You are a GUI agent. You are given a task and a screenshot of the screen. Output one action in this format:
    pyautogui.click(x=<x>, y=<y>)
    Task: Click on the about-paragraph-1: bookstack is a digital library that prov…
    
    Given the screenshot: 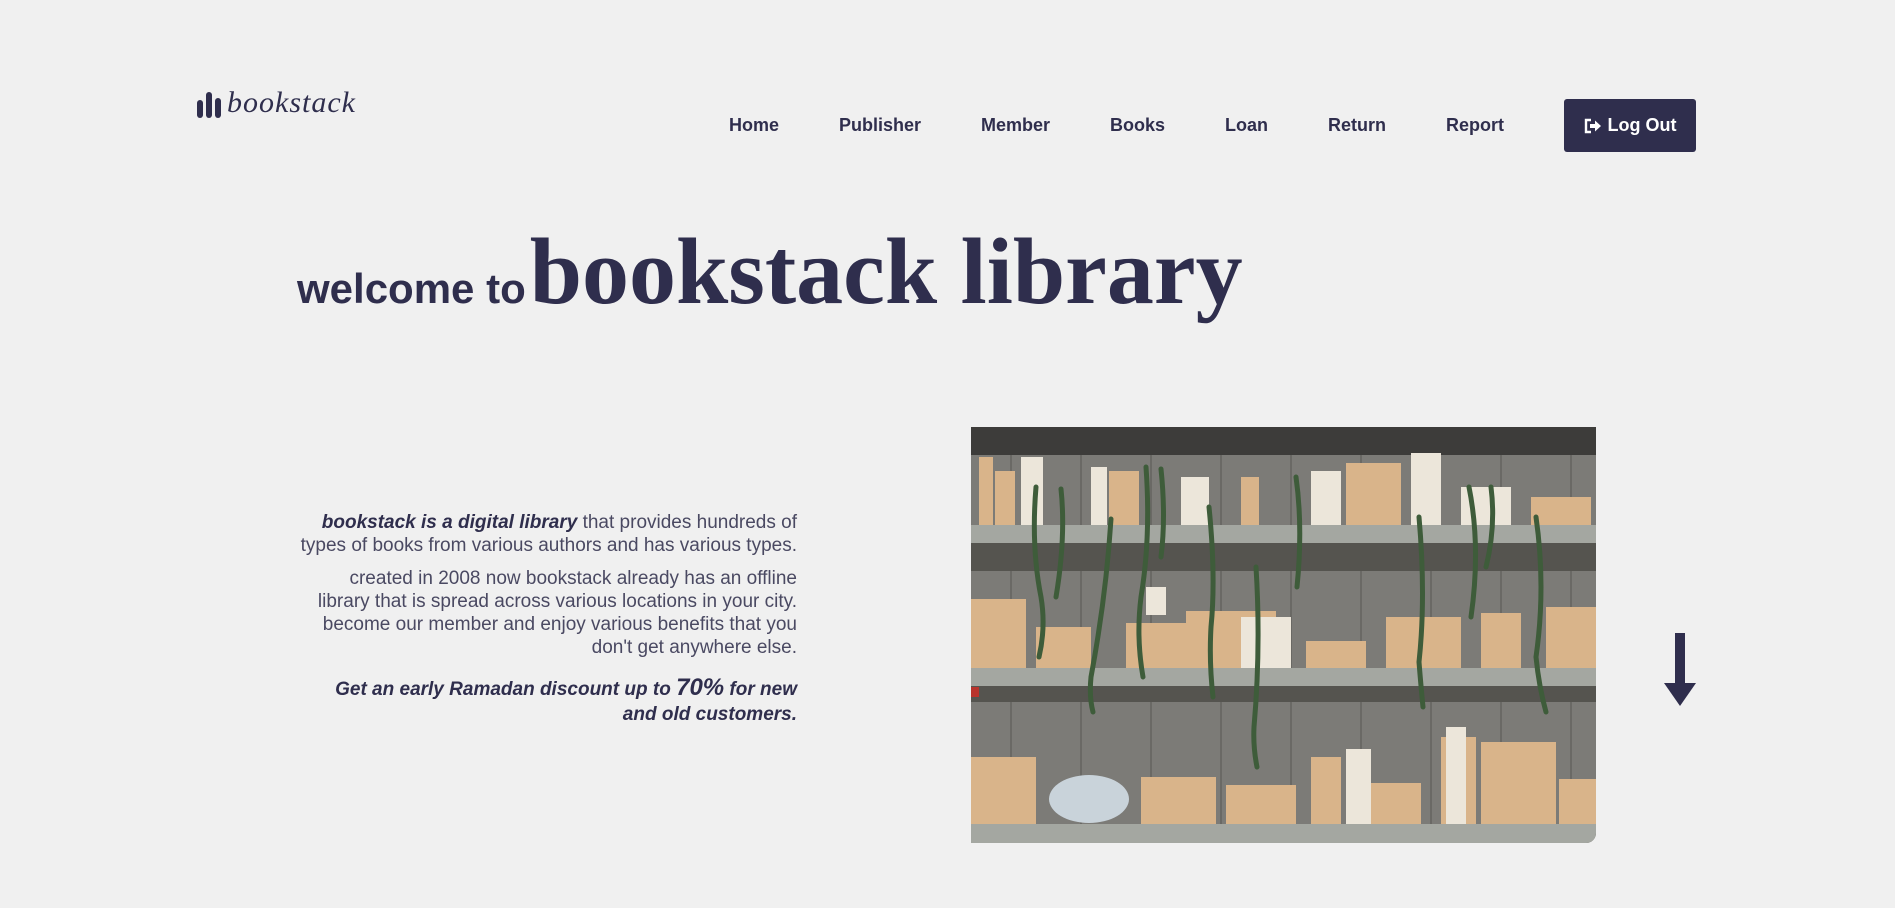 What is the action you would take?
    pyautogui.click(x=548, y=534)
    